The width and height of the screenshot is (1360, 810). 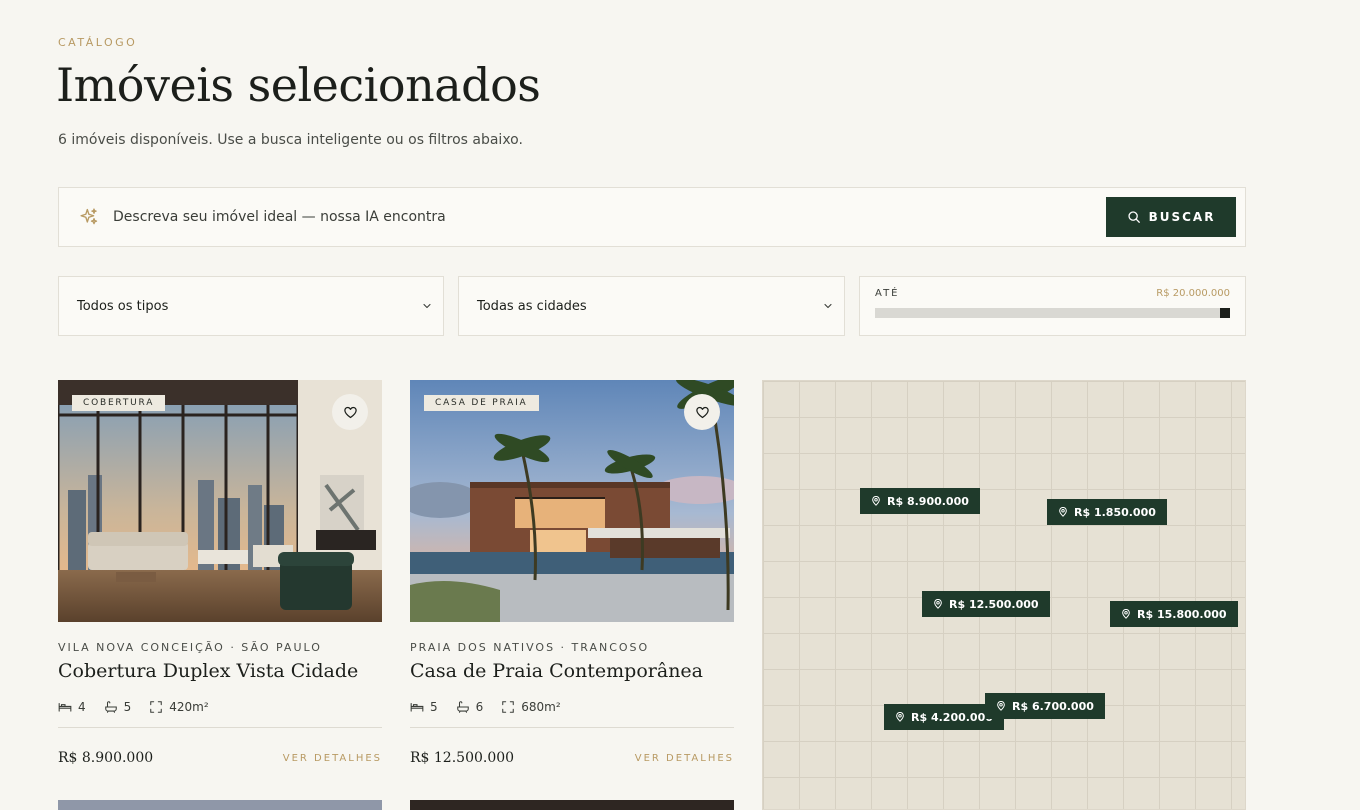 I want to click on property-location: VILA NOVA CONCEIÇÃO · SÃO PAULO, so click(x=190, y=647).